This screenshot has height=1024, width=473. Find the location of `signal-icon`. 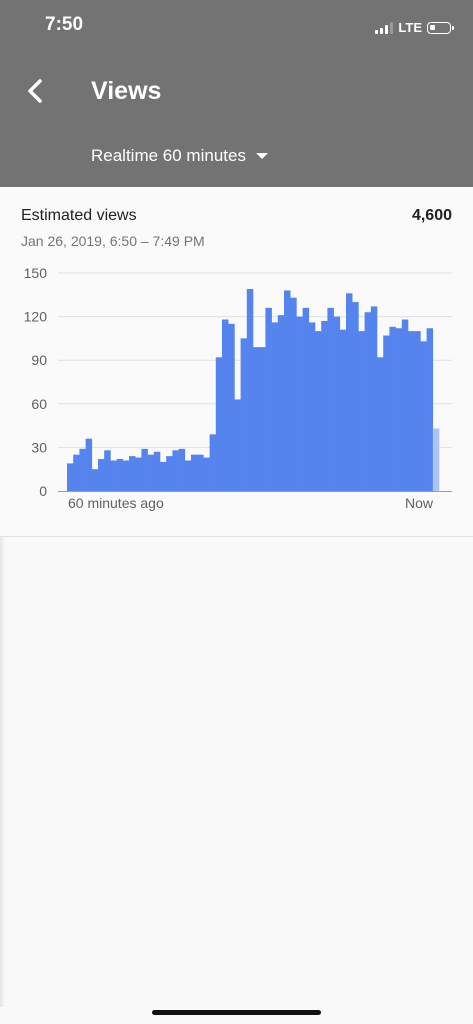

signal-icon is located at coordinates (384, 27).